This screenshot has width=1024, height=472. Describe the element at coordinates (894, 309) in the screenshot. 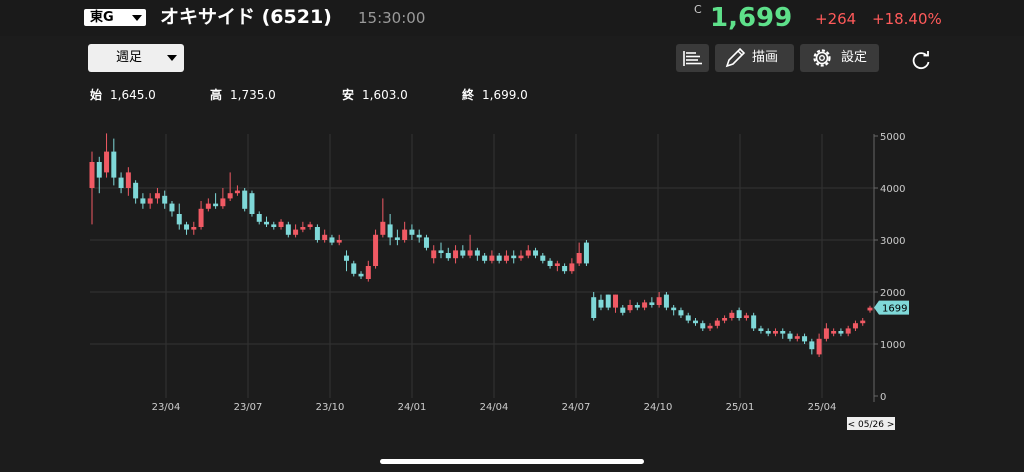

I see `current-price-label: 1699` at that location.